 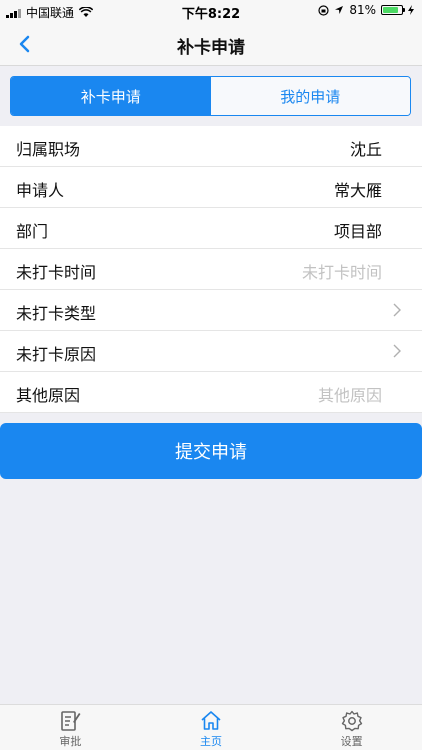 I want to click on form-row-applicant: 申请人 常大雁, so click(x=211, y=187).